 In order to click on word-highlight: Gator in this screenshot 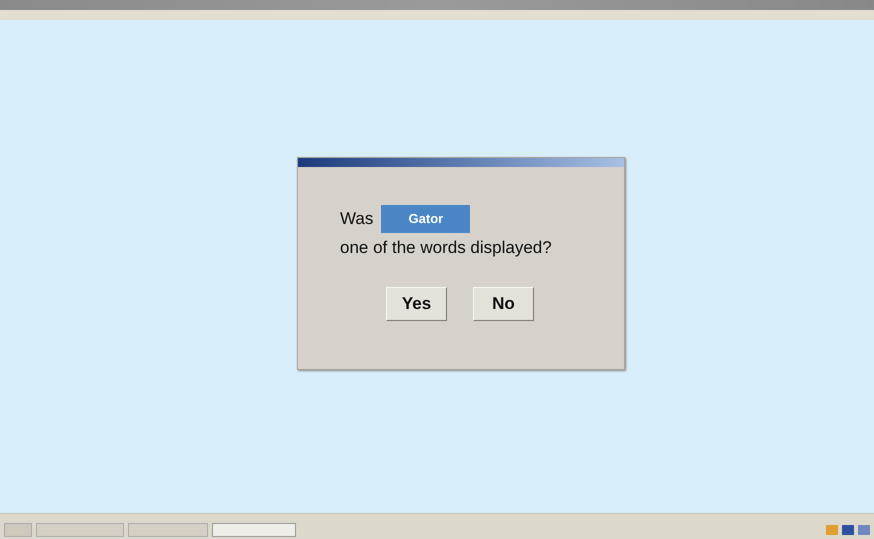, I will do `click(425, 219)`.